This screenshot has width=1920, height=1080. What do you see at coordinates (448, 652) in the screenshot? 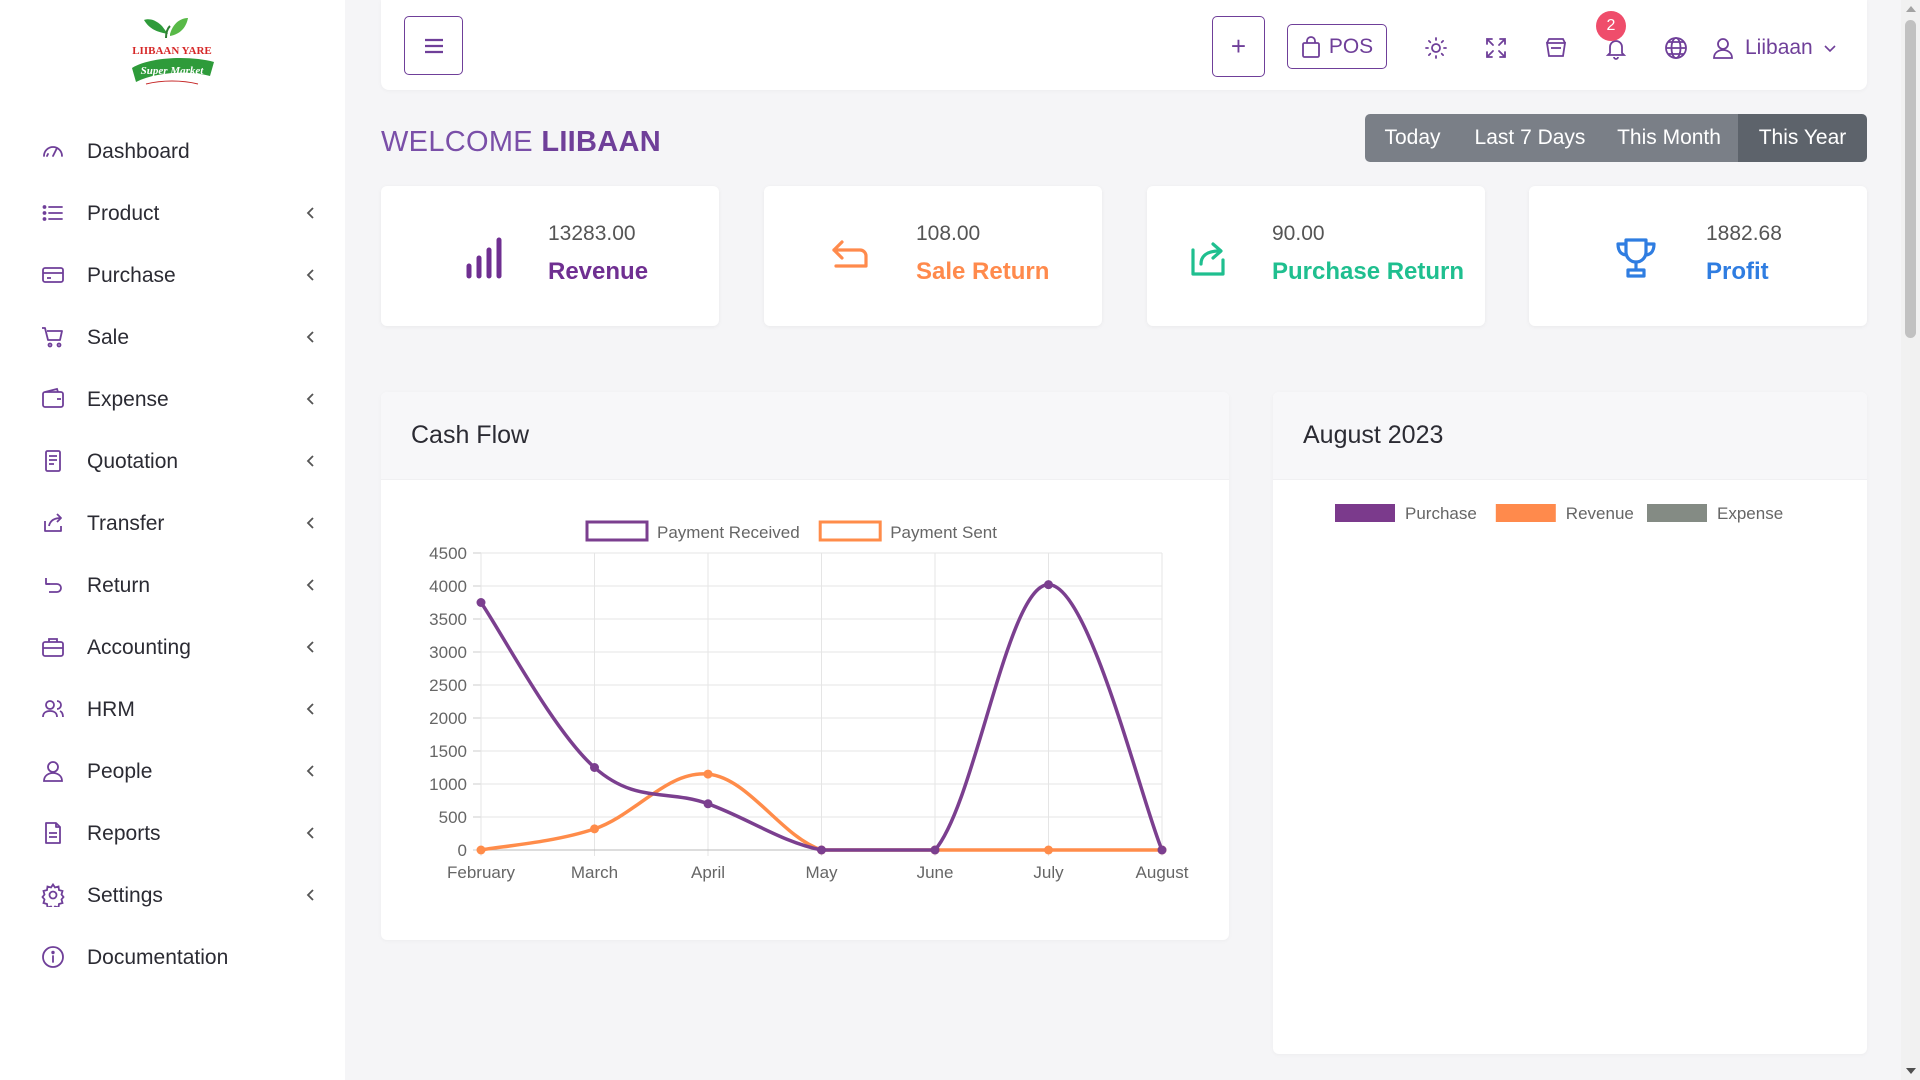
I see `y-tick-label: 3000` at bounding box center [448, 652].